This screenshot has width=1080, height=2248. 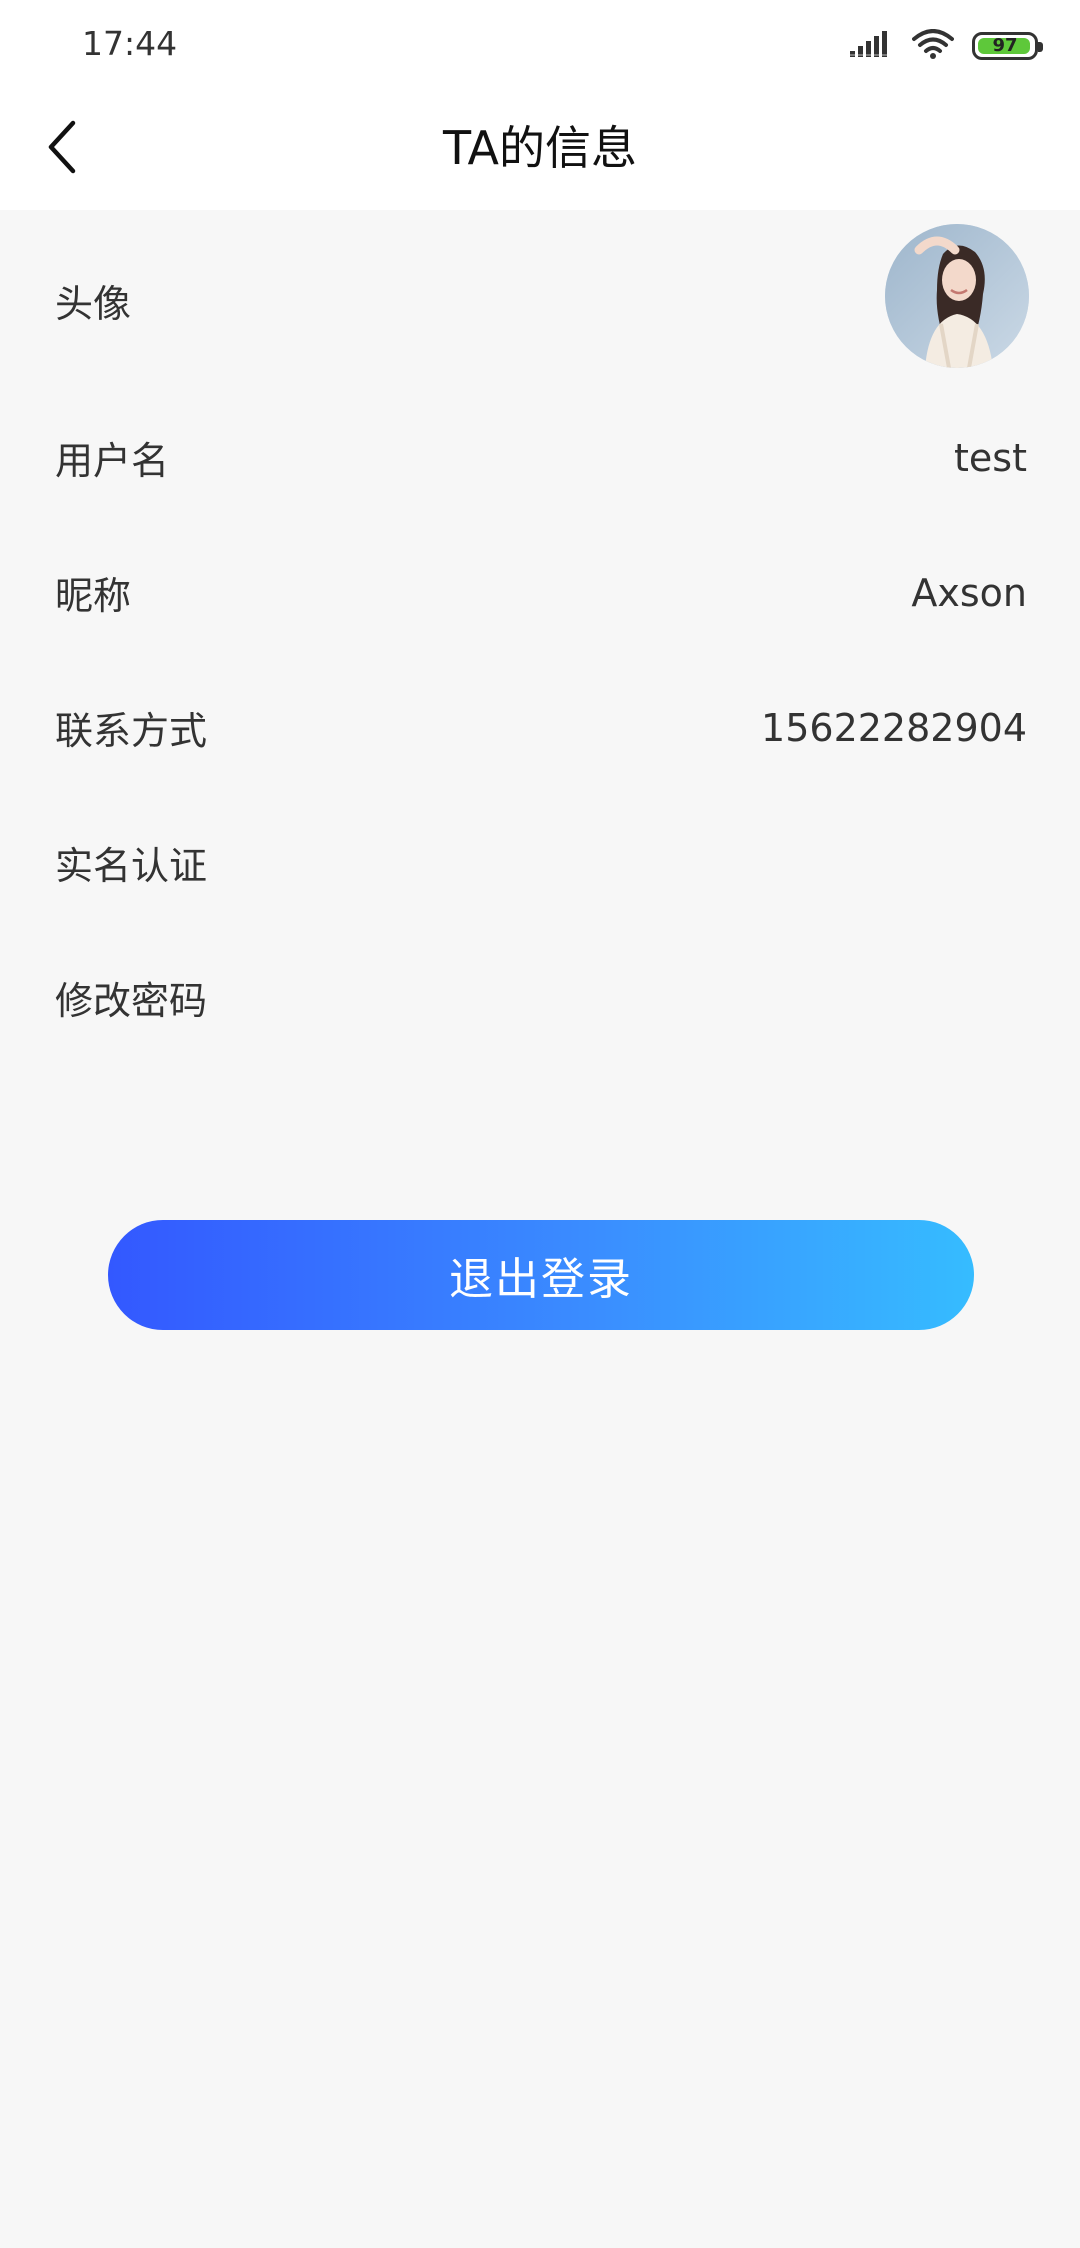 What do you see at coordinates (990, 457) in the screenshot?
I see `username-value: test` at bounding box center [990, 457].